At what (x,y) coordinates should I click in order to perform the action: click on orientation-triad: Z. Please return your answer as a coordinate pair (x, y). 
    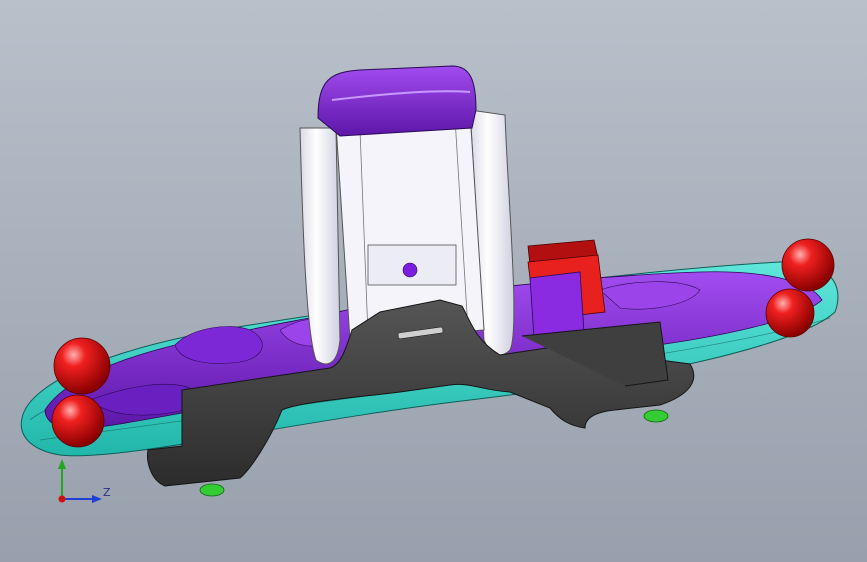
    Looking at the image, I should click on (84, 481).